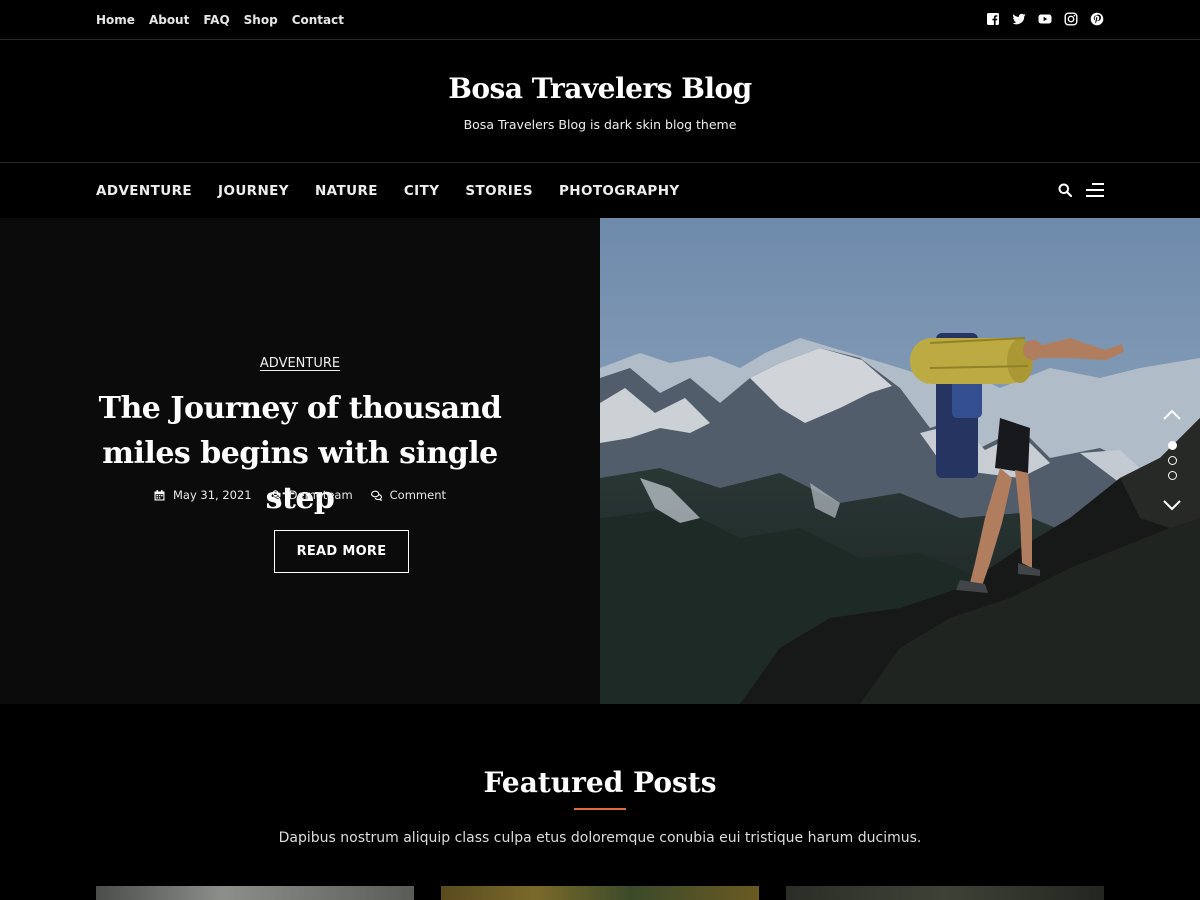  I want to click on post-author: Demoteam, so click(311, 495).